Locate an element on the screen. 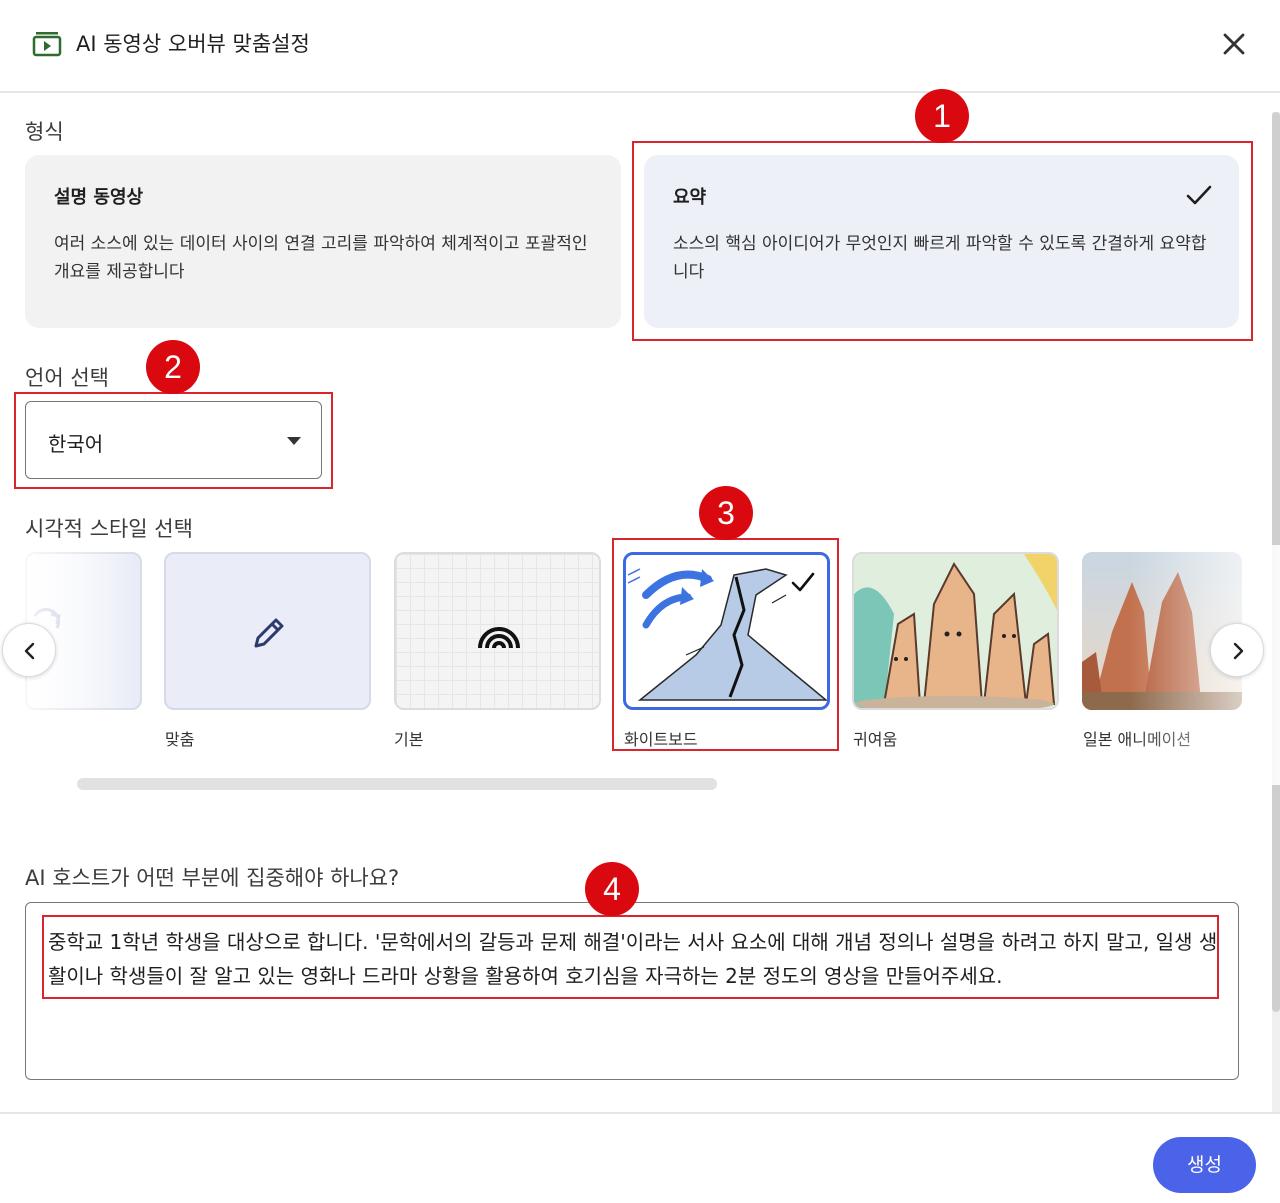 The image size is (1280, 1203). visual-style-label: 시각적 스타일 선택 is located at coordinates (109, 529).